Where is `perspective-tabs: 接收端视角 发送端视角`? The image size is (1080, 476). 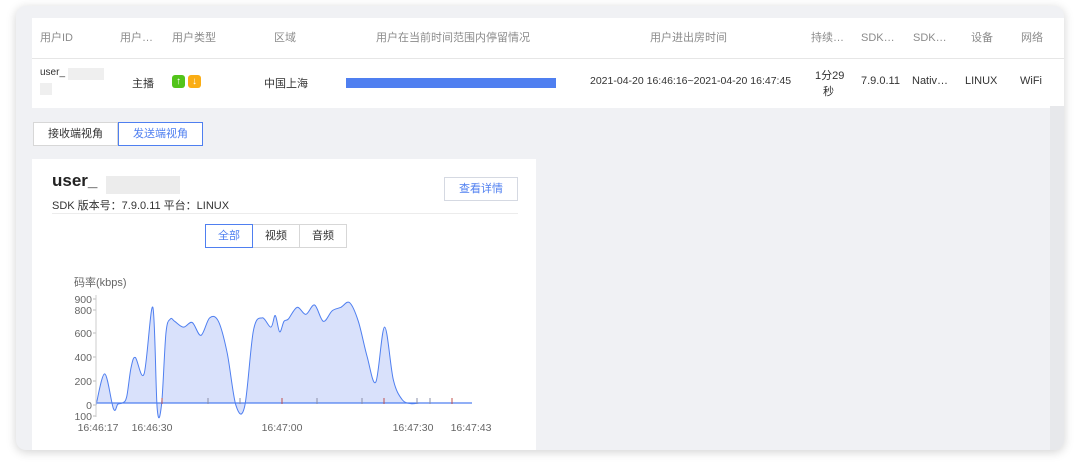
perspective-tabs: 接收端视角 发送端视角 is located at coordinates (118, 134).